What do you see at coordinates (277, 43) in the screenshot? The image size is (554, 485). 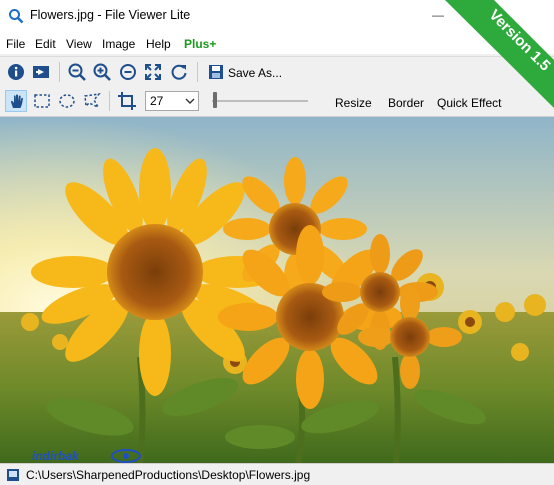 I see `menu-bar: File Edit View Image Help Plus+` at bounding box center [277, 43].